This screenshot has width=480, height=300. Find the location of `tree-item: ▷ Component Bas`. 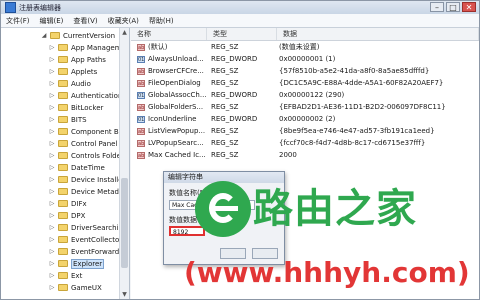

tree-item: ▷ Component Bas is located at coordinates (88, 131).